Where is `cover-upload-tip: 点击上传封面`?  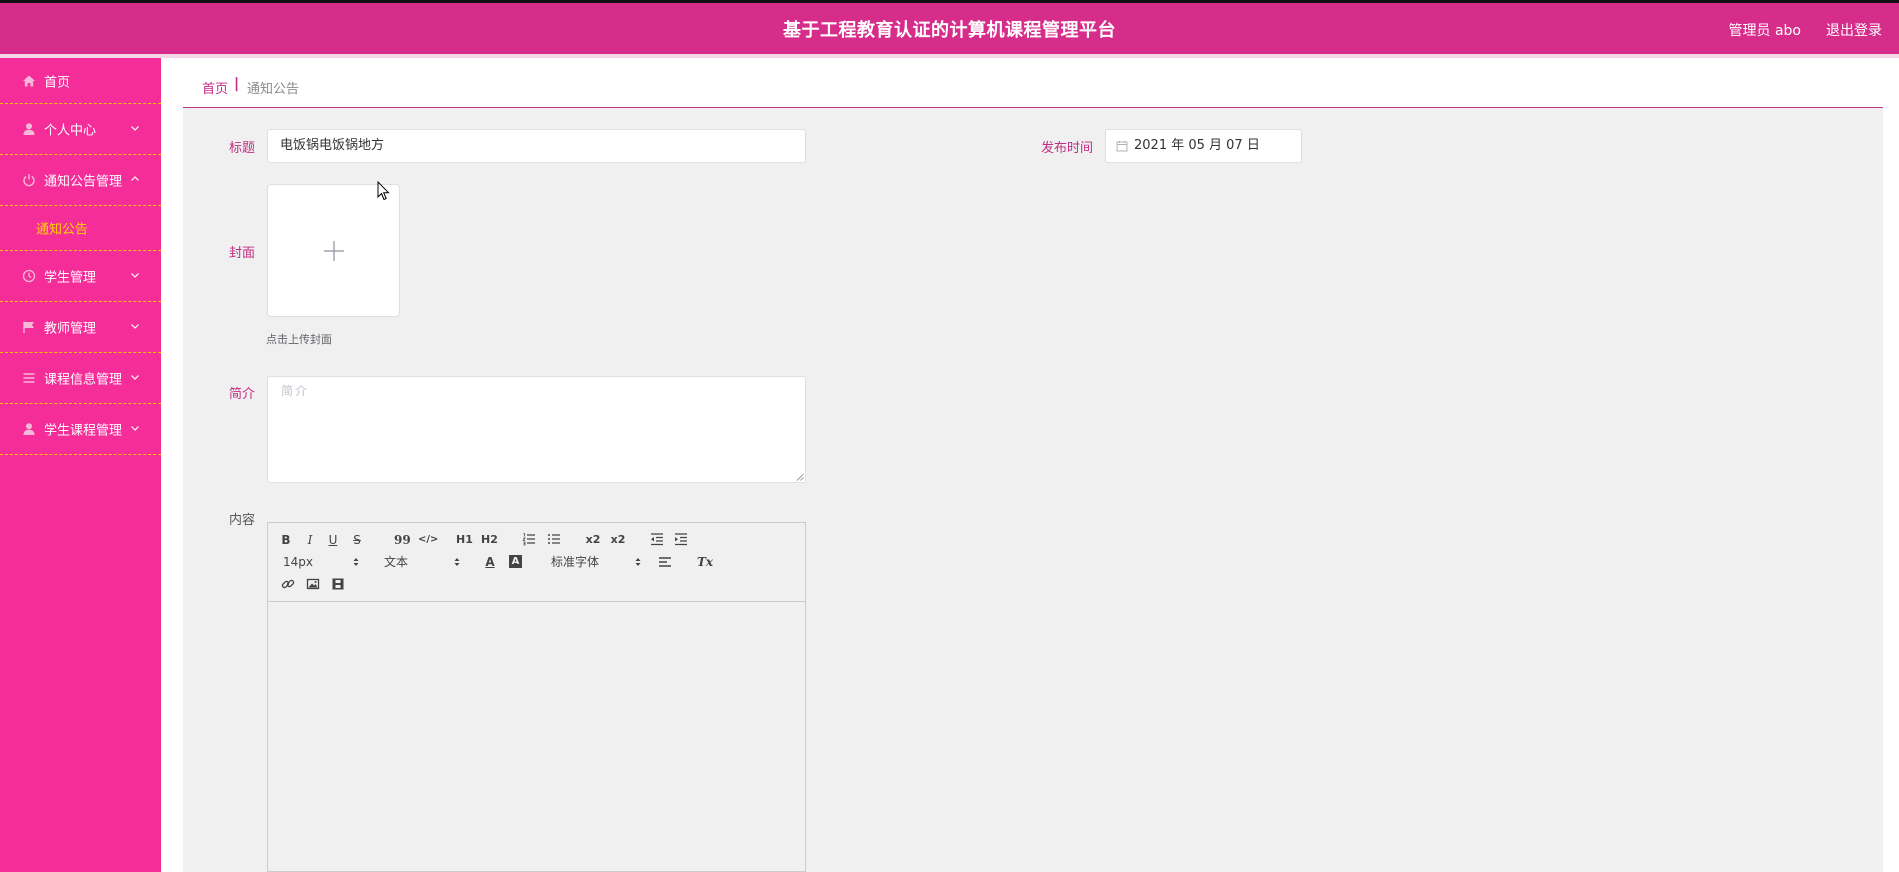 cover-upload-tip: 点击上传封面 is located at coordinates (299, 339).